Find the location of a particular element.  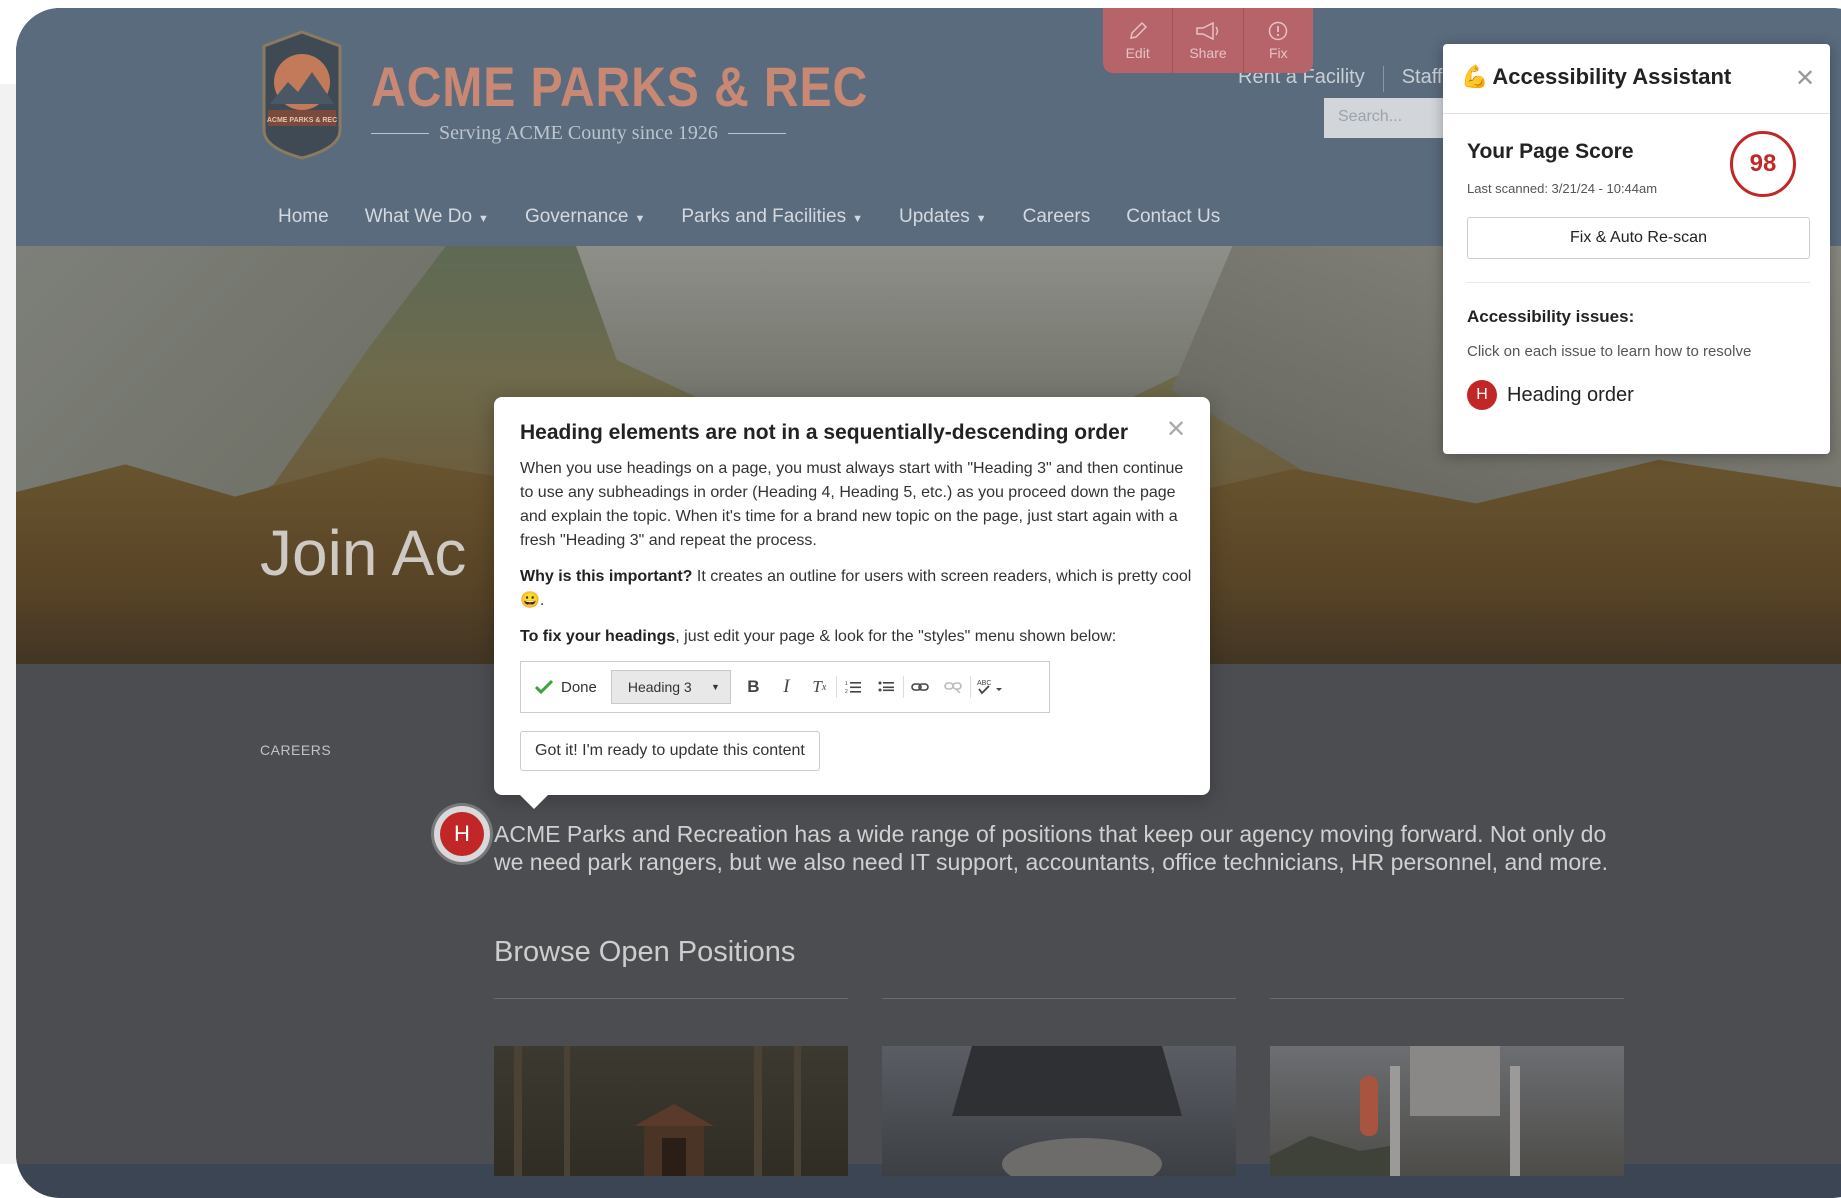

nav-governance: Governance ▼ is located at coordinates (585, 217).